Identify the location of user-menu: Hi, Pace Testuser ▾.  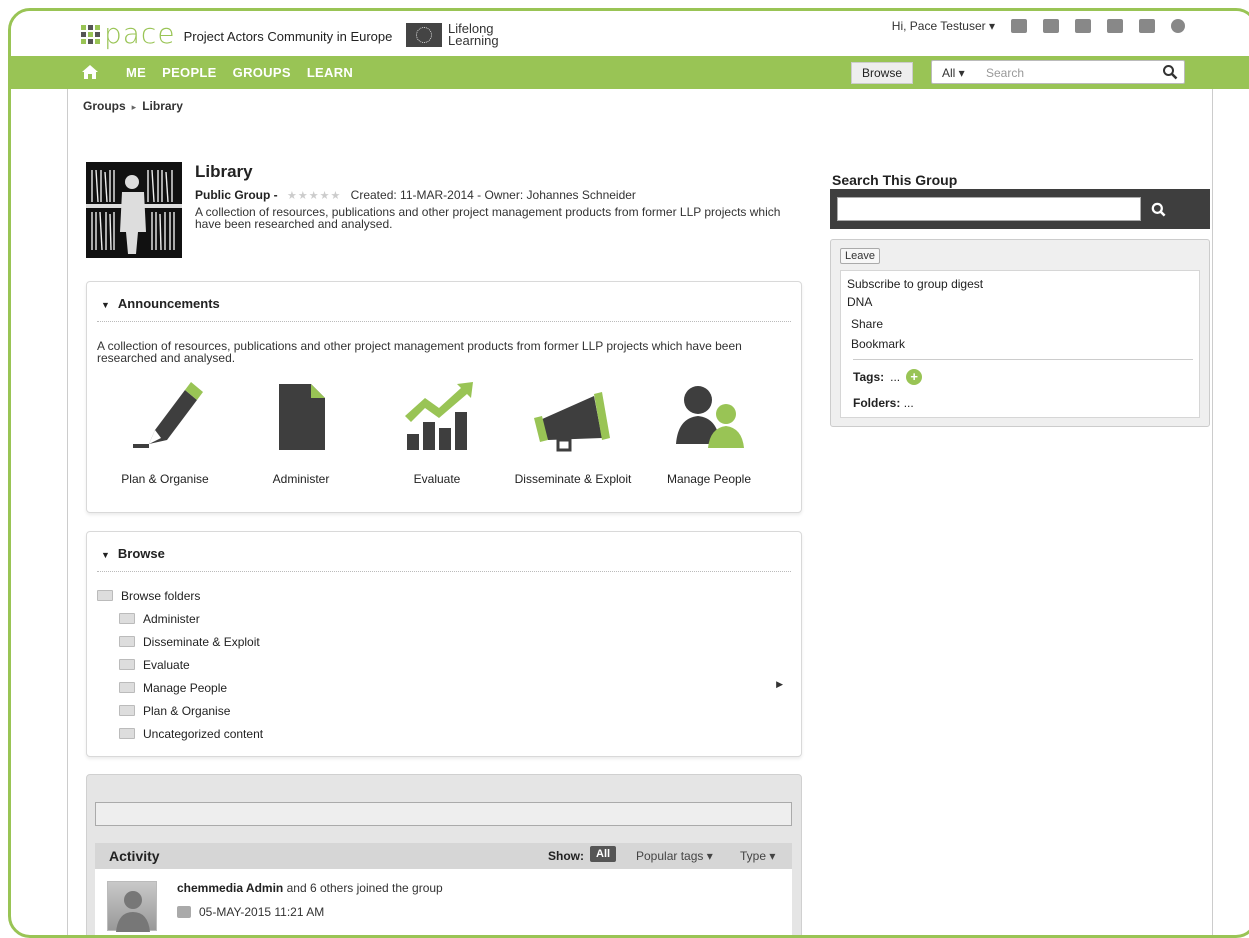
(943, 26).